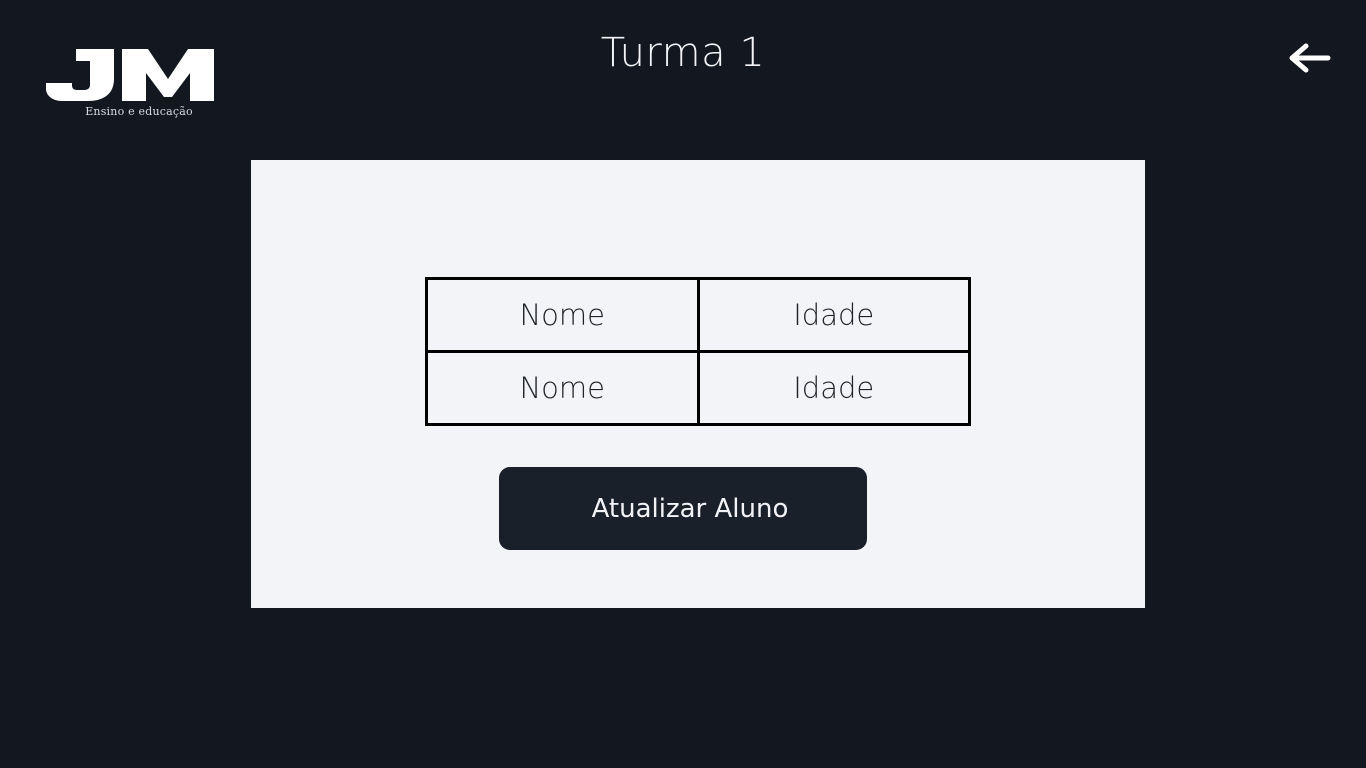 This screenshot has width=1366, height=768. I want to click on column-header-idade: Idade, so click(833, 315).